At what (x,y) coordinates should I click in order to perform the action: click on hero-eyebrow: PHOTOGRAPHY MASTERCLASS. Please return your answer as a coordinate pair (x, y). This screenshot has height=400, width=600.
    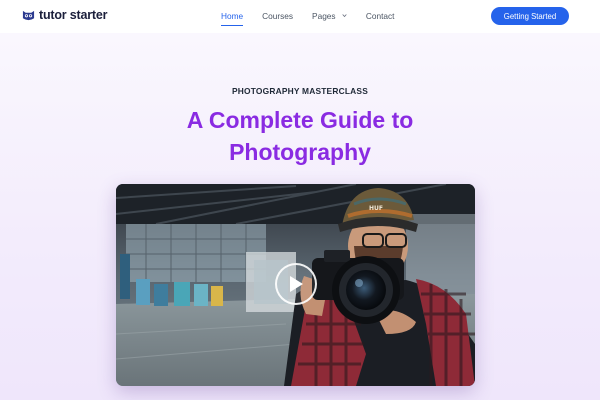
    Looking at the image, I should click on (300, 91).